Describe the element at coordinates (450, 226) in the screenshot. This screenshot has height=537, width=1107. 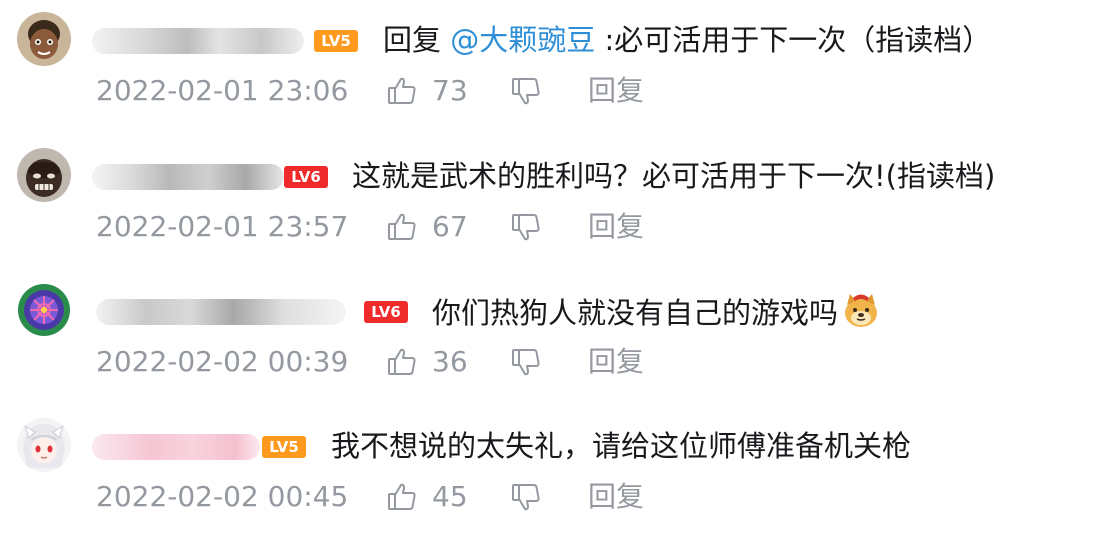
I see `like-count: 67` at that location.